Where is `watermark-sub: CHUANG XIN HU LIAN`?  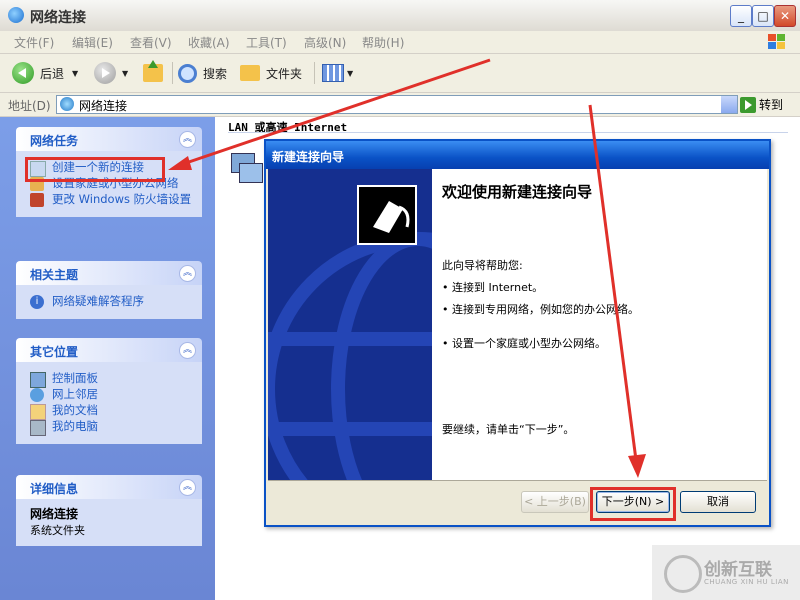 watermark-sub: CHUANG XIN HU LIAN is located at coordinates (746, 582).